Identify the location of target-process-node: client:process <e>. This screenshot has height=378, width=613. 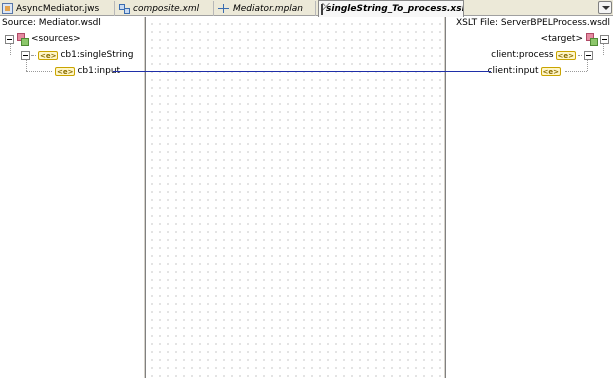
(542, 55).